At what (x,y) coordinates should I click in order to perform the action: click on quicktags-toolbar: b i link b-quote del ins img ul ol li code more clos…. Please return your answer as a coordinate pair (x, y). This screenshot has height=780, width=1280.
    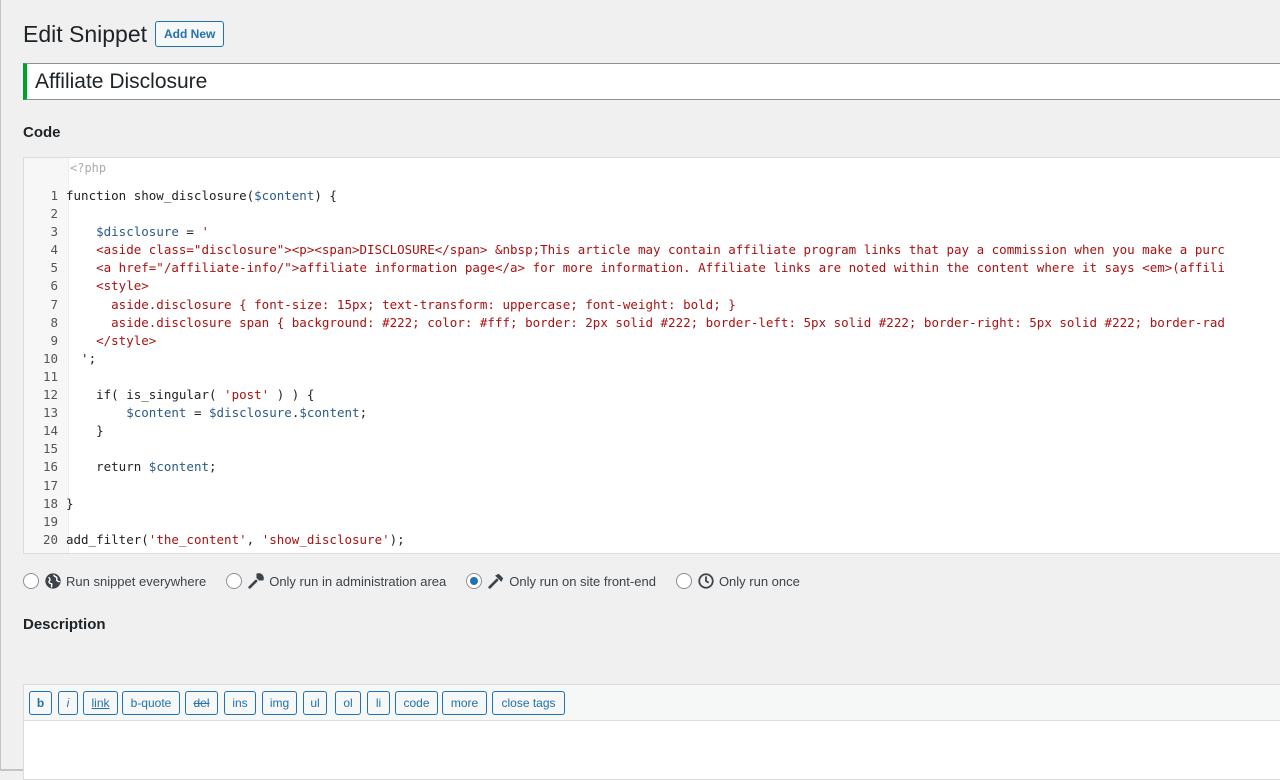
    Looking at the image, I should click on (651, 702).